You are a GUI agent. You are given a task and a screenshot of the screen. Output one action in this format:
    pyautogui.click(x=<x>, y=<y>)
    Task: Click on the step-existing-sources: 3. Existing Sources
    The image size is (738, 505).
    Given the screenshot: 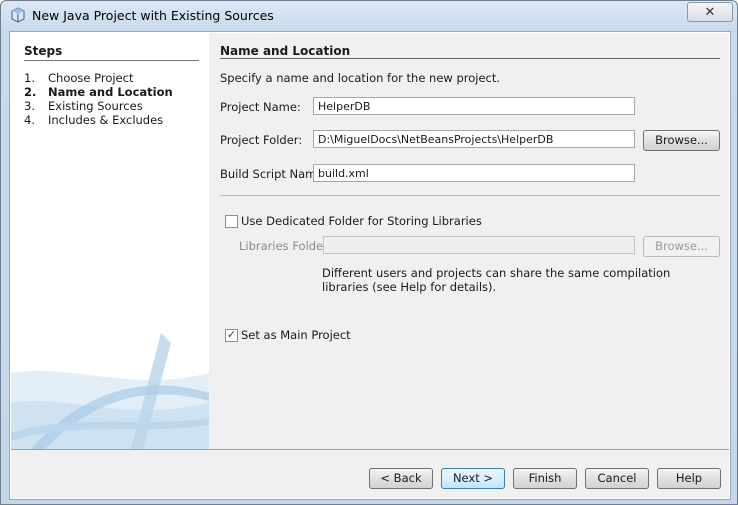 What is the action you would take?
    pyautogui.click(x=83, y=106)
    